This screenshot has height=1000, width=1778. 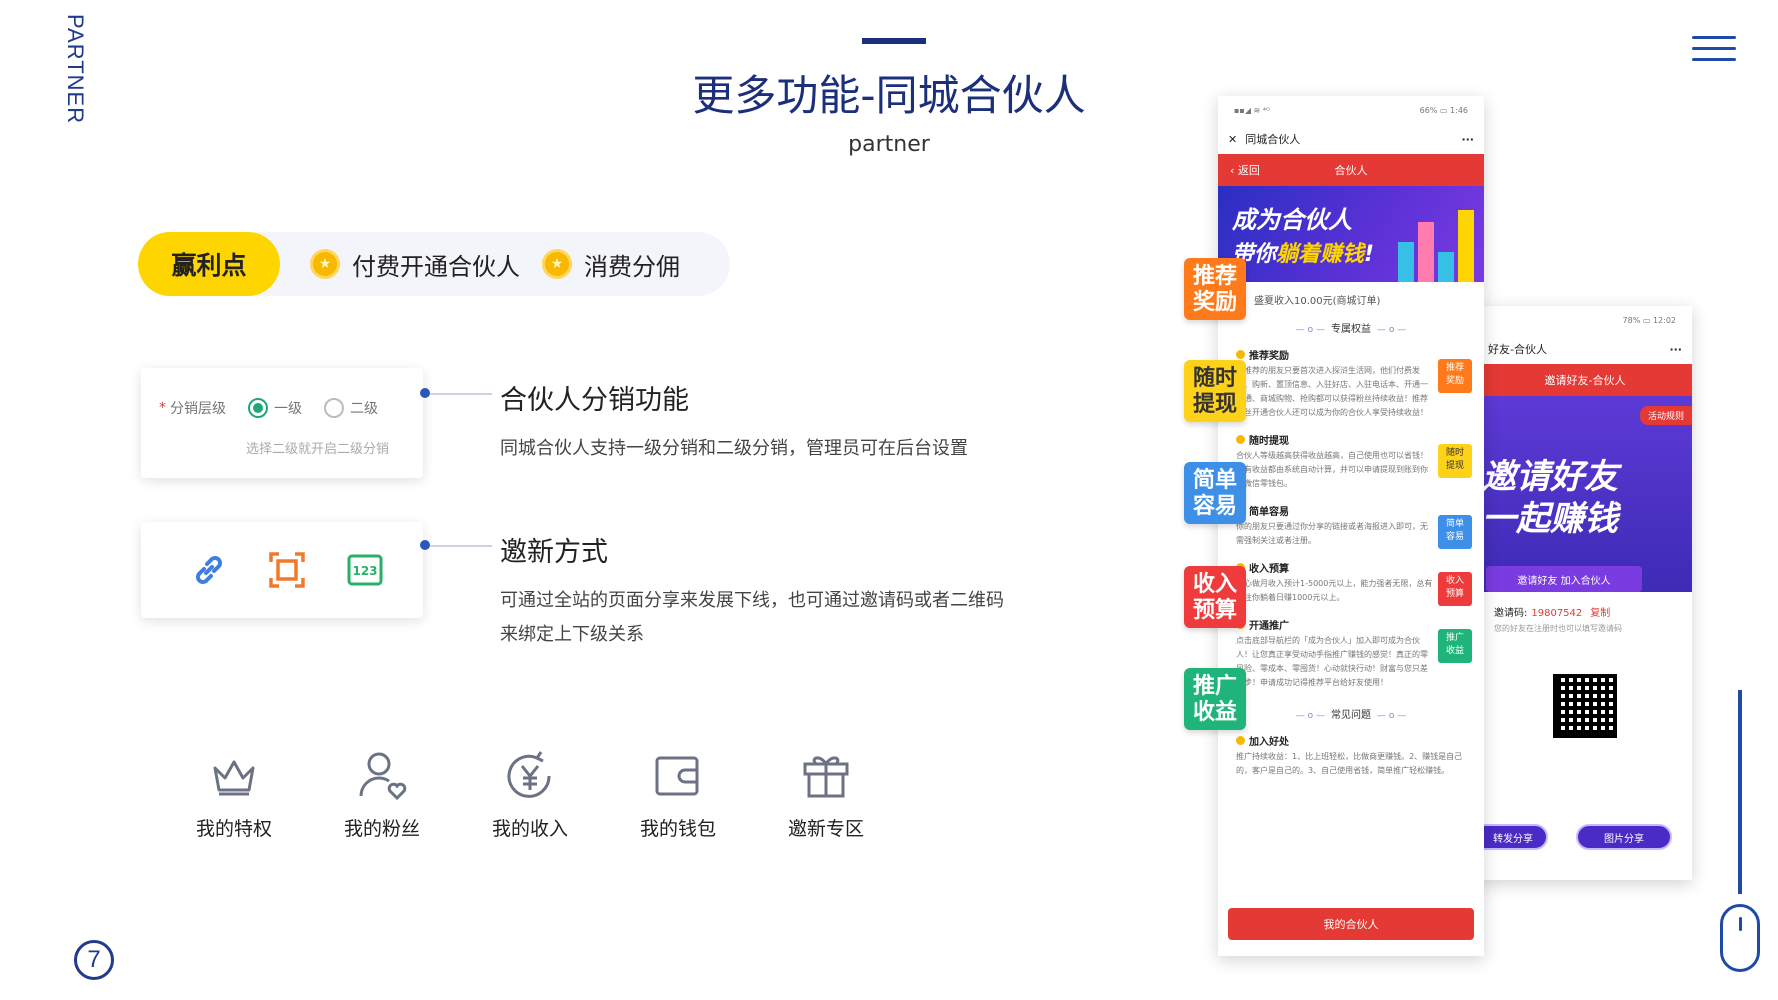 What do you see at coordinates (234, 778) in the screenshot?
I see `crown-icon` at bounding box center [234, 778].